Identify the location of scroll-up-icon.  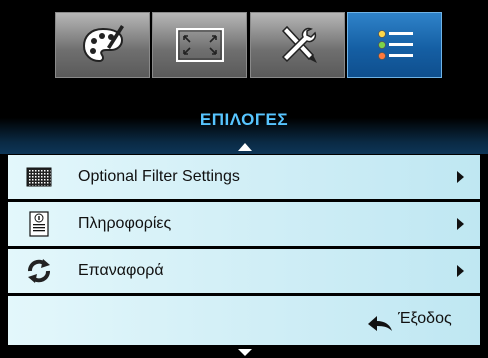
(245, 147).